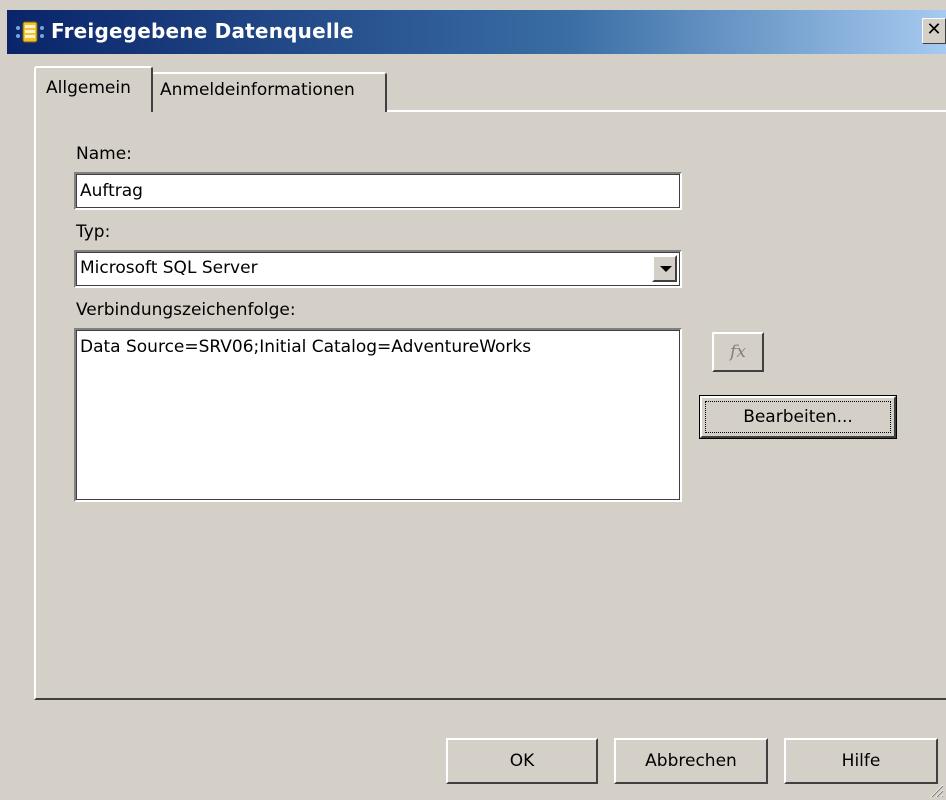  I want to click on dropdown-button, so click(664, 268).